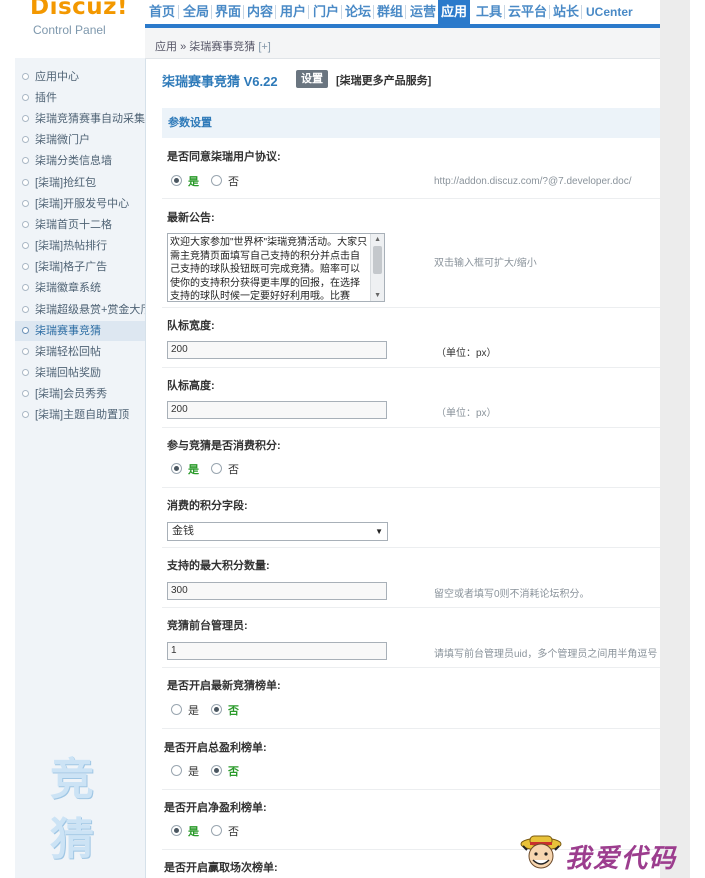  What do you see at coordinates (162, 12) in the screenshot?
I see `nav-home: 首页` at bounding box center [162, 12].